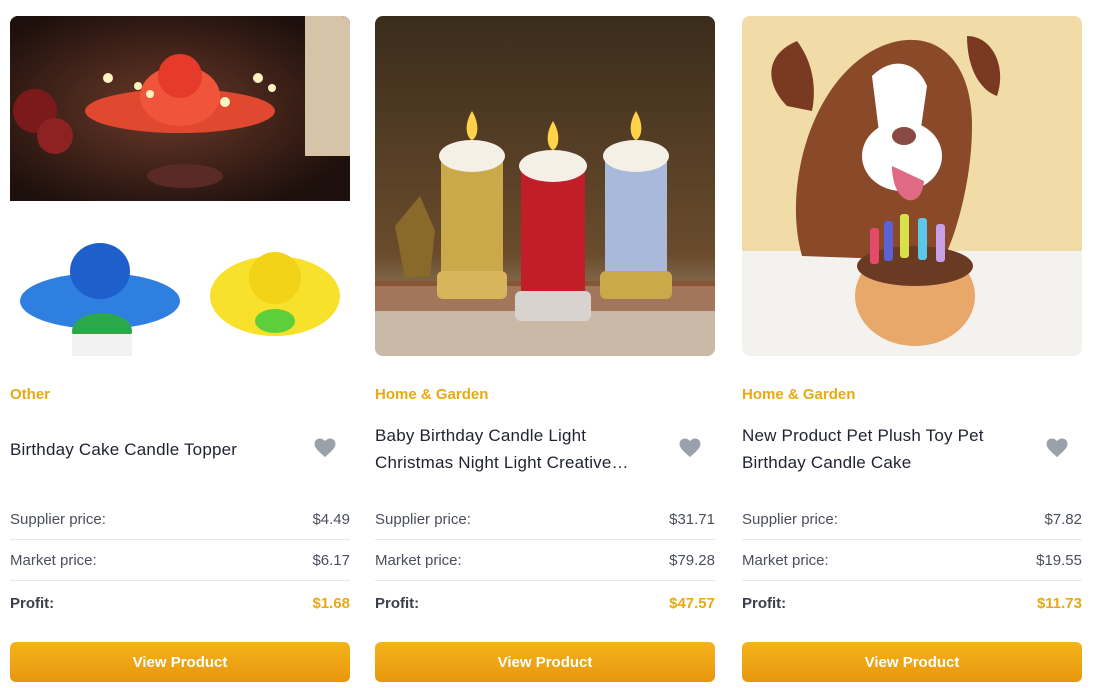 This screenshot has height=688, width=1105. I want to click on supplier-price-value: $7.82, so click(1063, 519).